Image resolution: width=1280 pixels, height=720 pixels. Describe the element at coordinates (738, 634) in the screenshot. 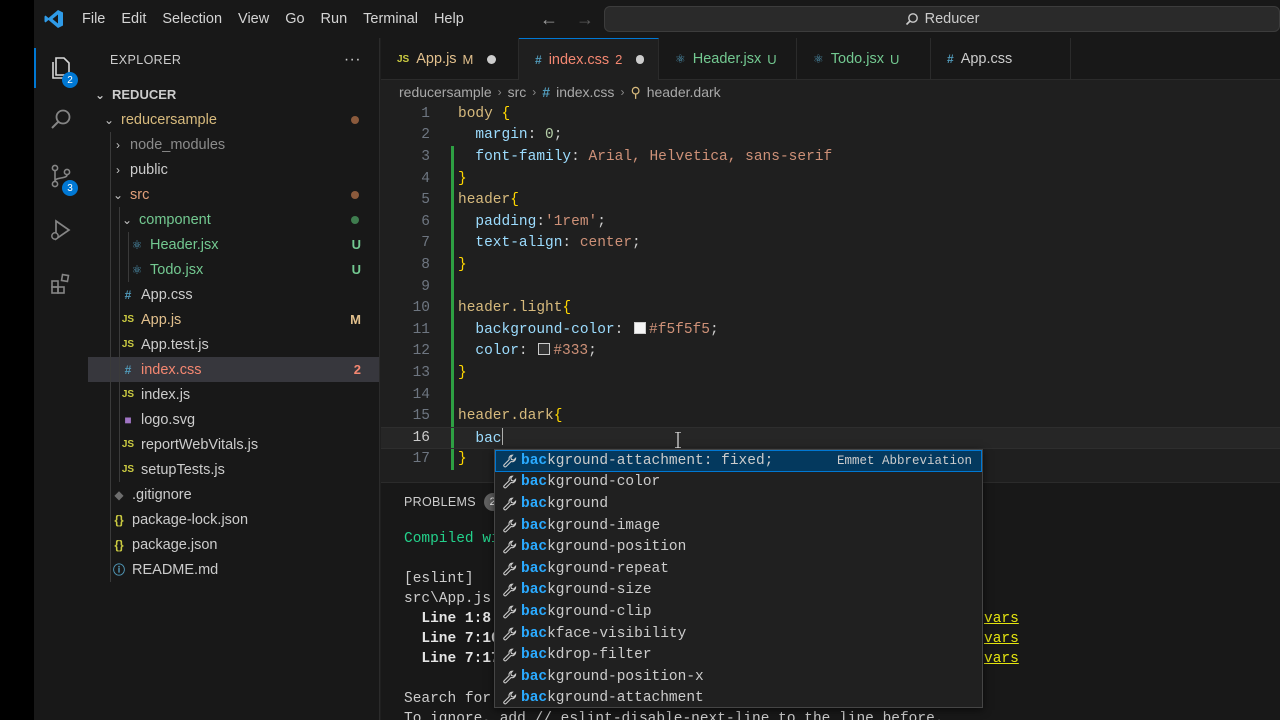

I see `suggestion-item: bac kface-visibility` at that location.